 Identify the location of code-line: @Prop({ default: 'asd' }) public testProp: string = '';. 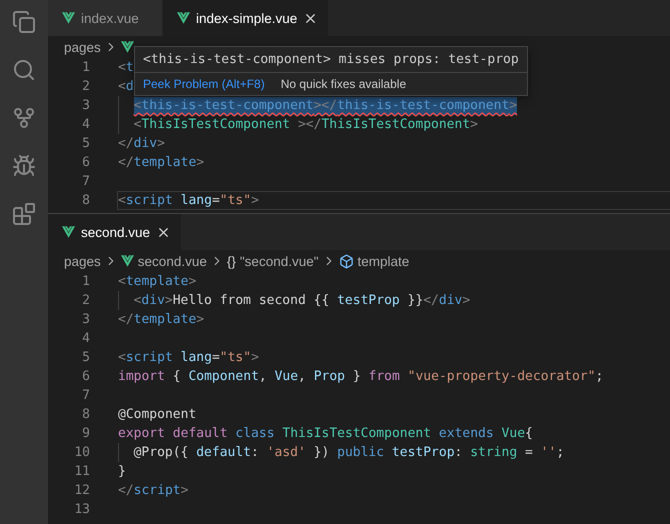
(349, 453).